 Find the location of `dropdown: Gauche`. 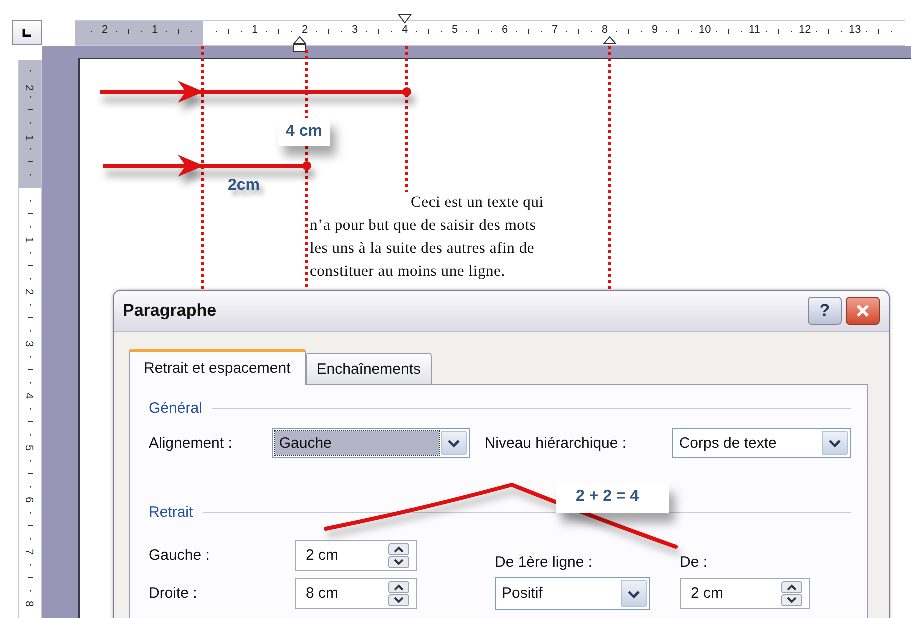

dropdown: Gauche is located at coordinates (371, 443).